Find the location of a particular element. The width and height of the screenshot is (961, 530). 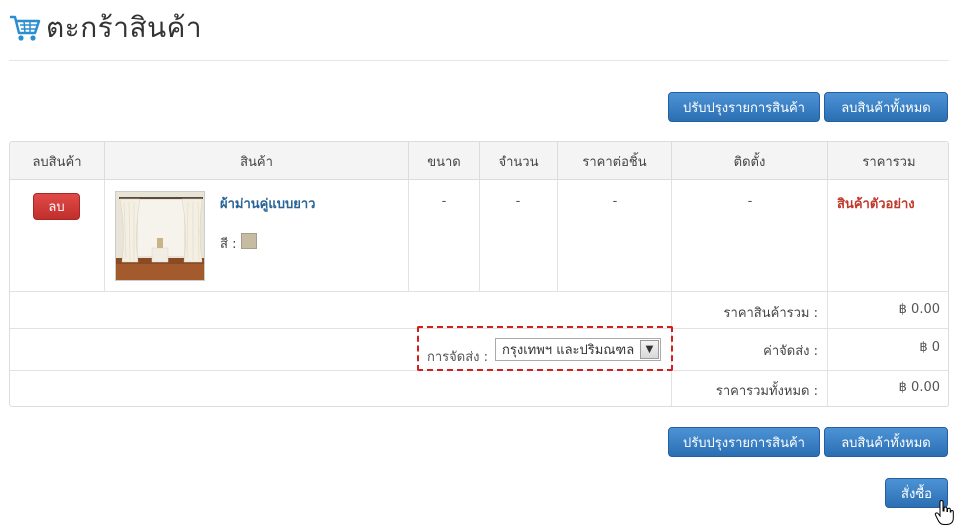

page-header: ตะกร้าสินค้า is located at coordinates (105, 28).